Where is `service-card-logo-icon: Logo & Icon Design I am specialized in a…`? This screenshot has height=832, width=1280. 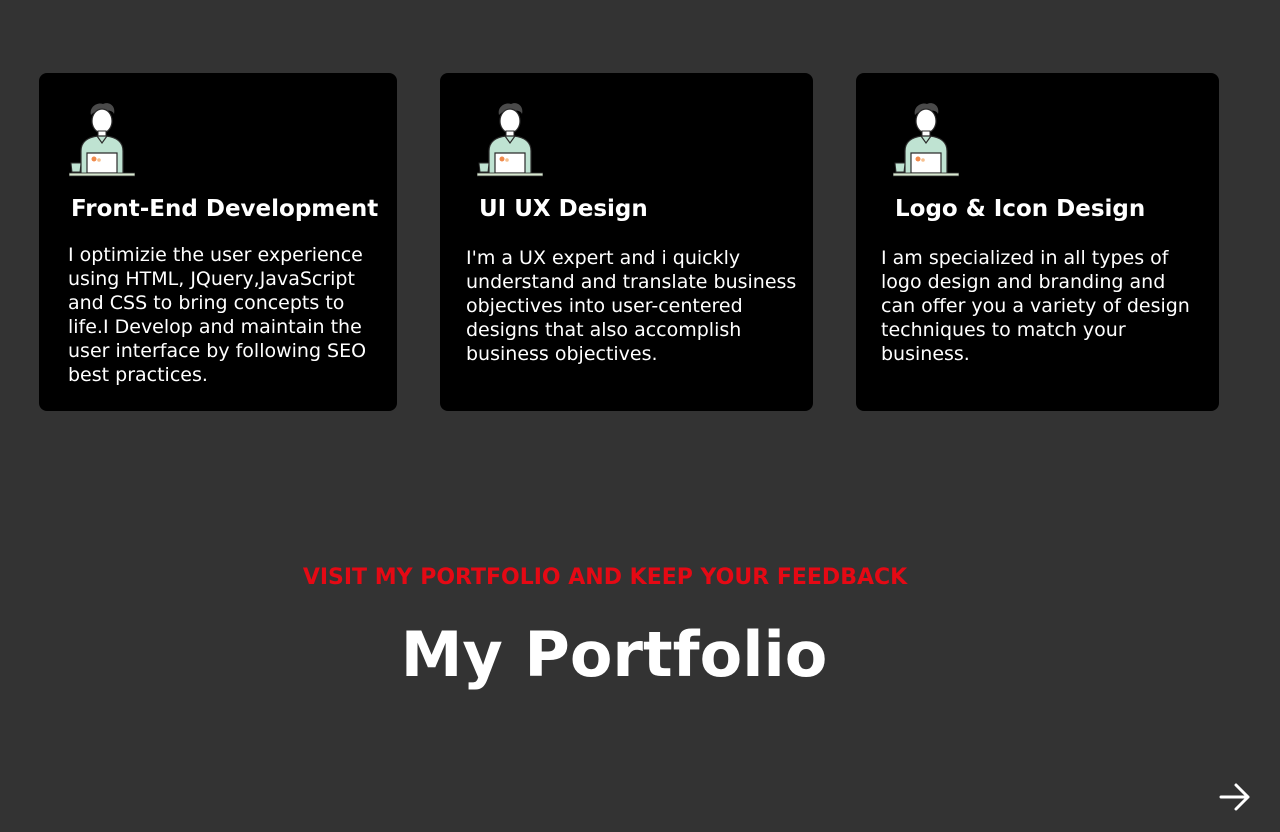
service-card-logo-icon: Logo & Icon Design I am specialized in a… is located at coordinates (1037, 242).